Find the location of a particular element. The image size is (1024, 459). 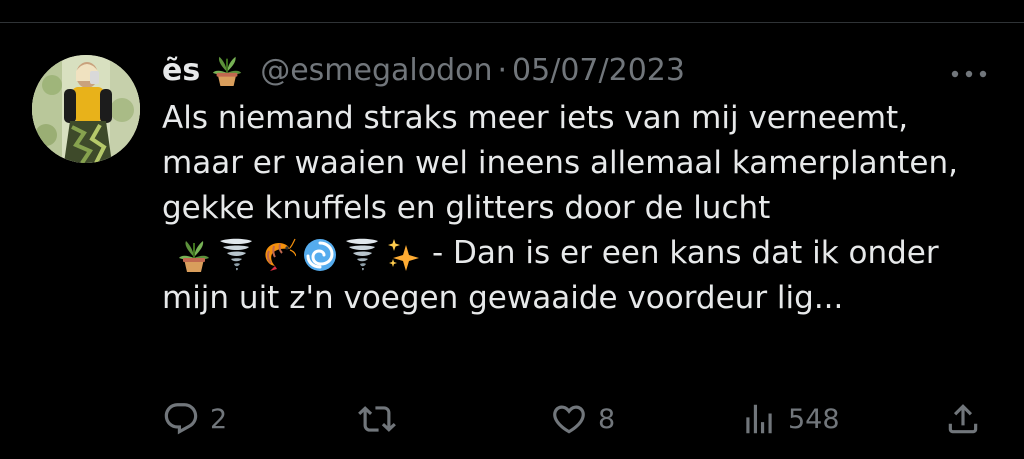

like-count: 8 is located at coordinates (607, 419).